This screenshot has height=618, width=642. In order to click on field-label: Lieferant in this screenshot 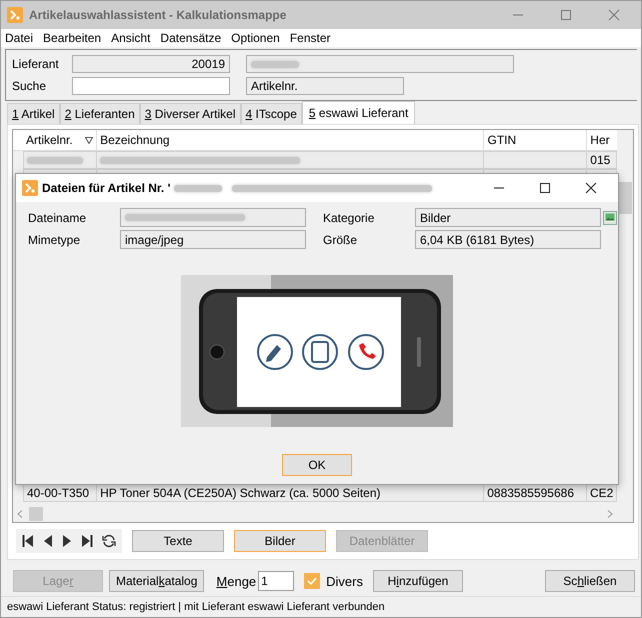, I will do `click(36, 64)`.